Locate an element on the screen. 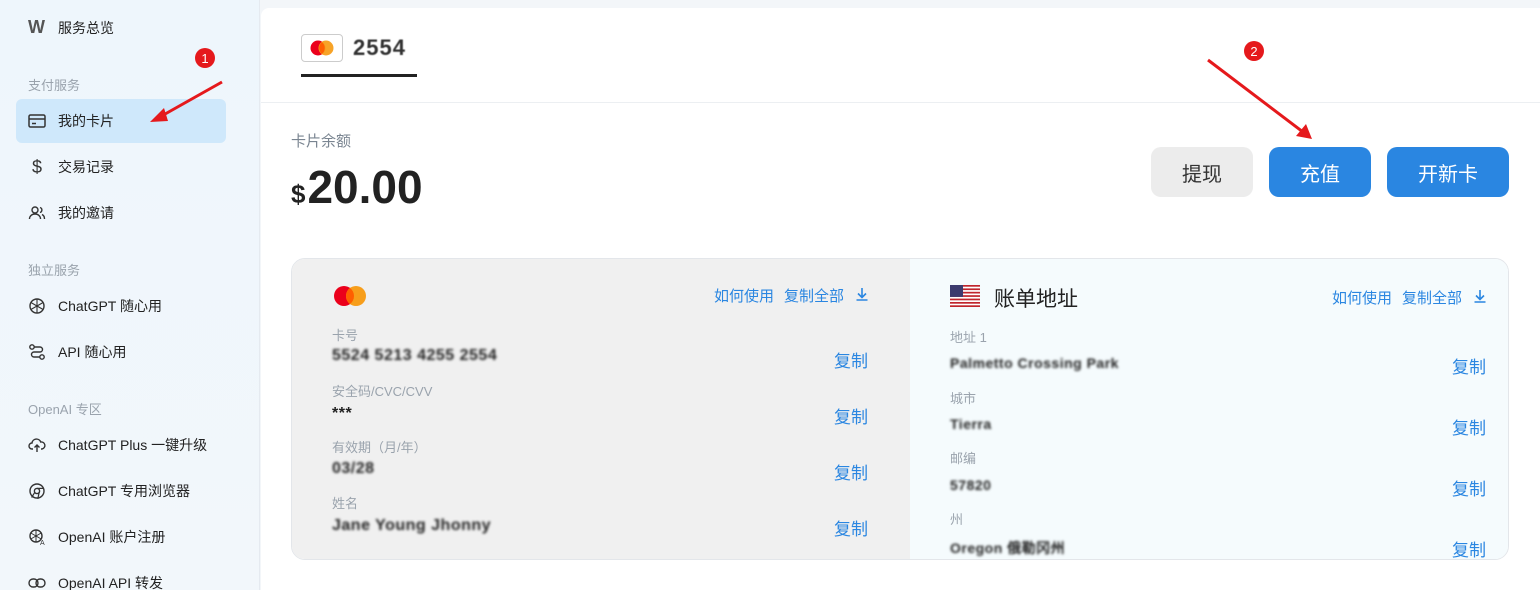 This screenshot has height=590, width=1540. sidebar-item-label: API 随心用 is located at coordinates (92, 352).